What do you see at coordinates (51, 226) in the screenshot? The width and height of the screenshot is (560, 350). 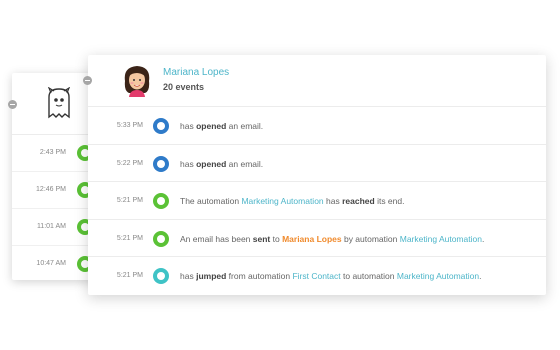 I see `back-event-time: 11:01 AM` at bounding box center [51, 226].